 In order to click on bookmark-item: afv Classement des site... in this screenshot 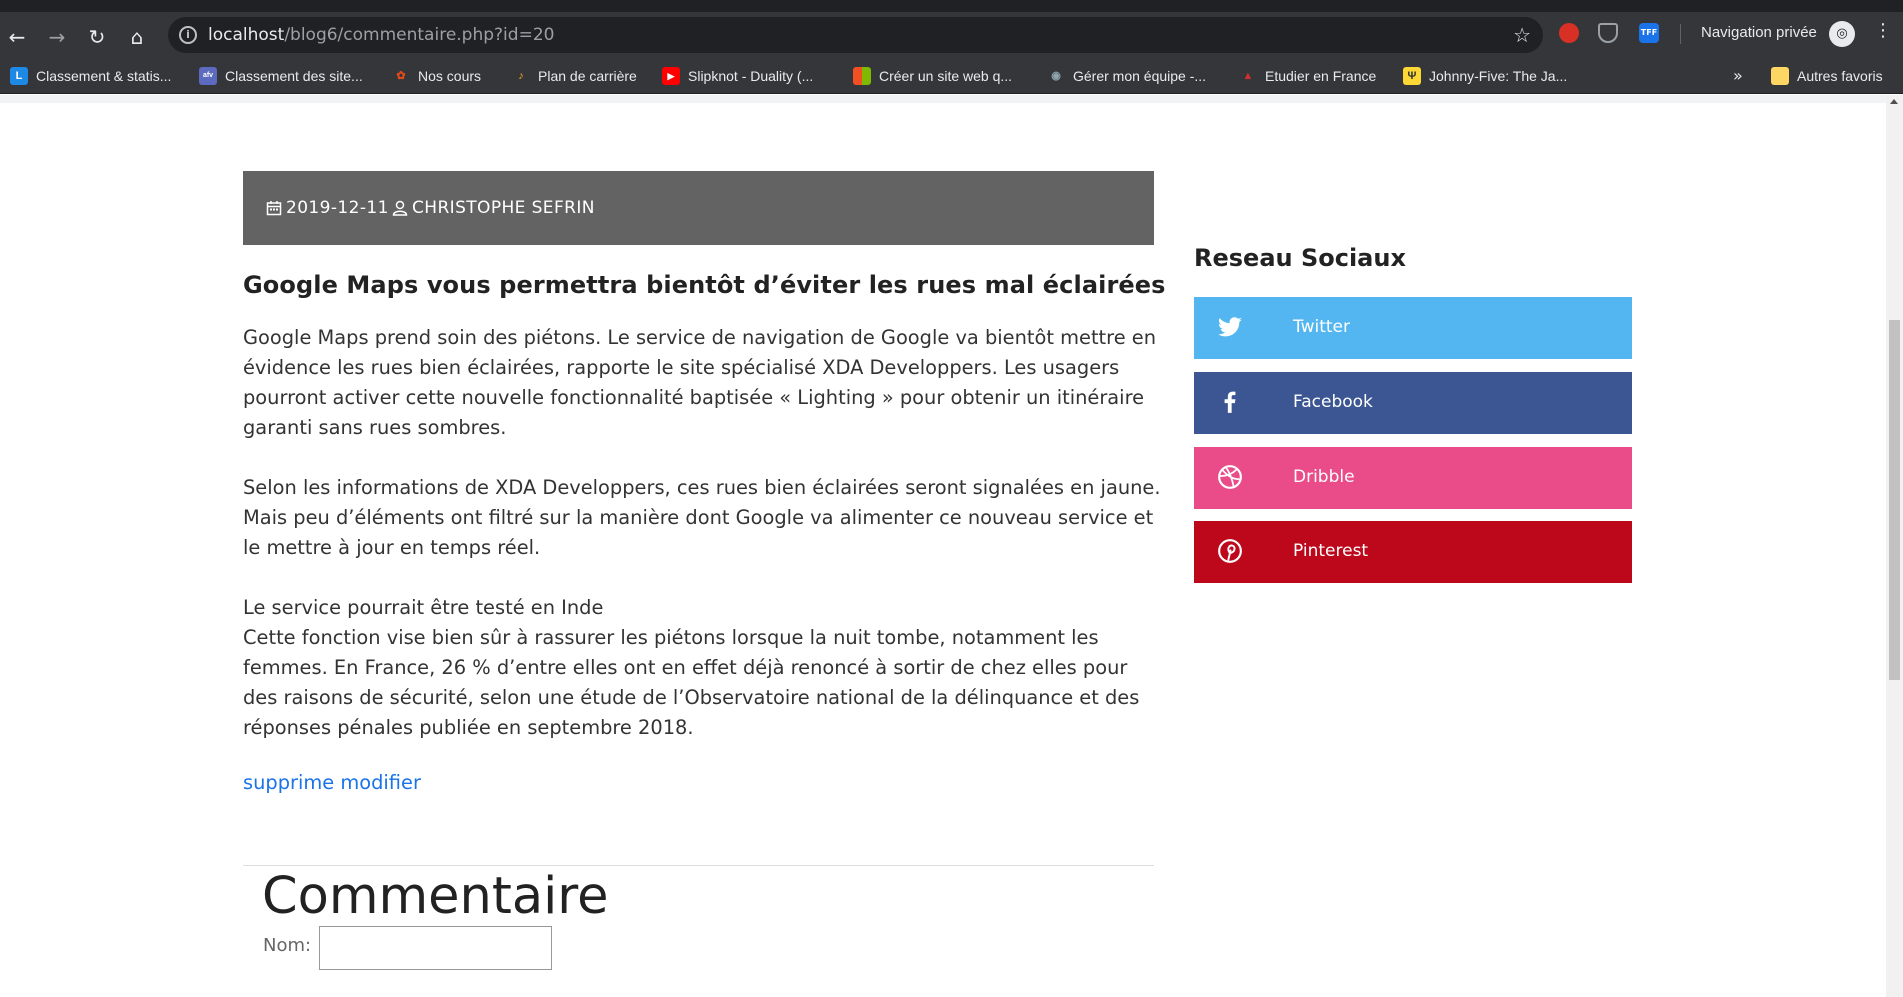, I will do `click(281, 76)`.